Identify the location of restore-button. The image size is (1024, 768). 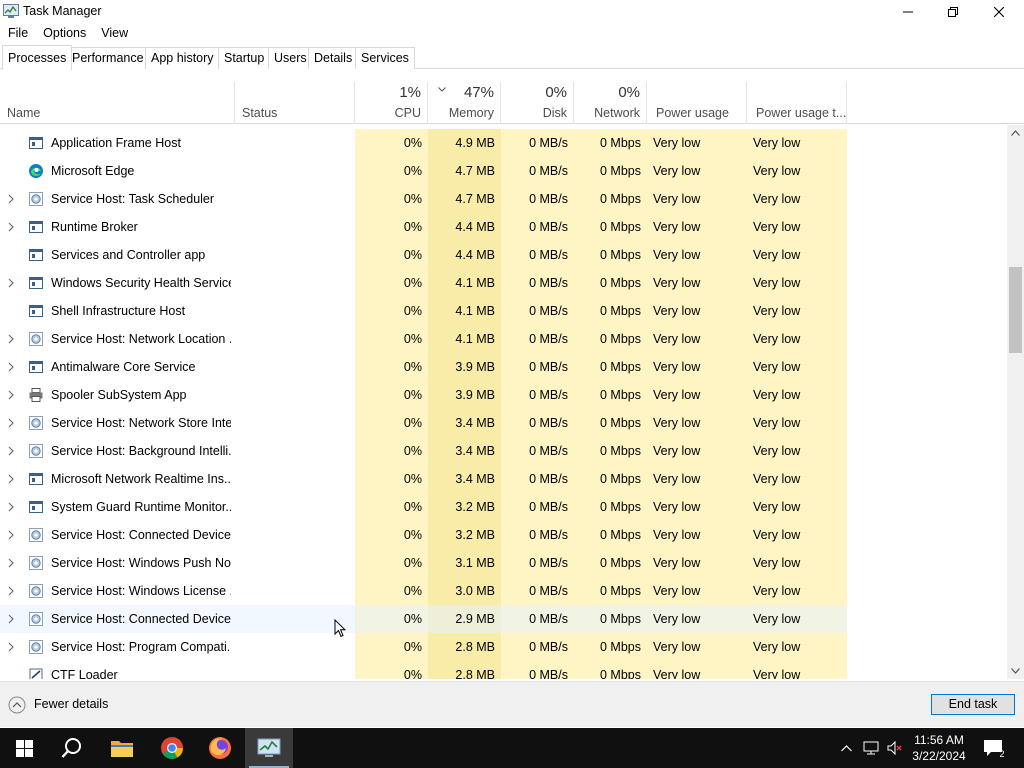
(953, 12).